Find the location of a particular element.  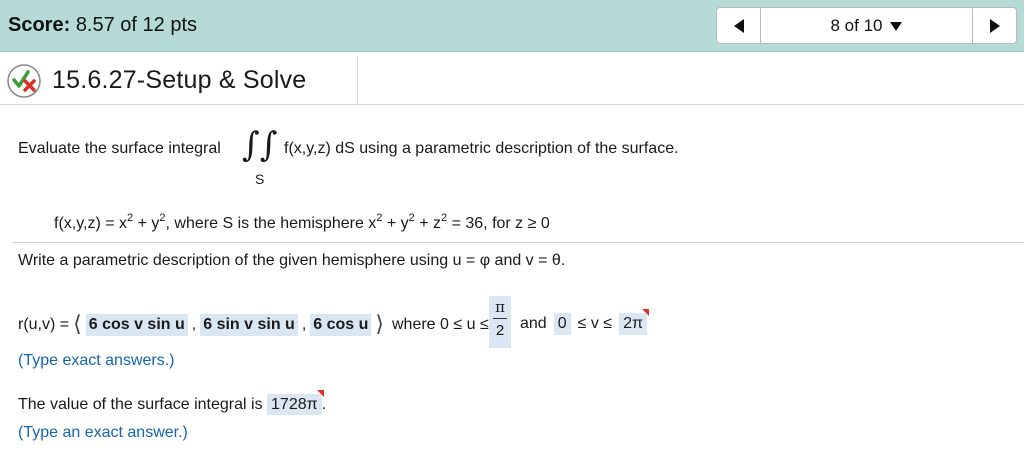

score-value: 8.57 of 12 pts is located at coordinates (136, 25).